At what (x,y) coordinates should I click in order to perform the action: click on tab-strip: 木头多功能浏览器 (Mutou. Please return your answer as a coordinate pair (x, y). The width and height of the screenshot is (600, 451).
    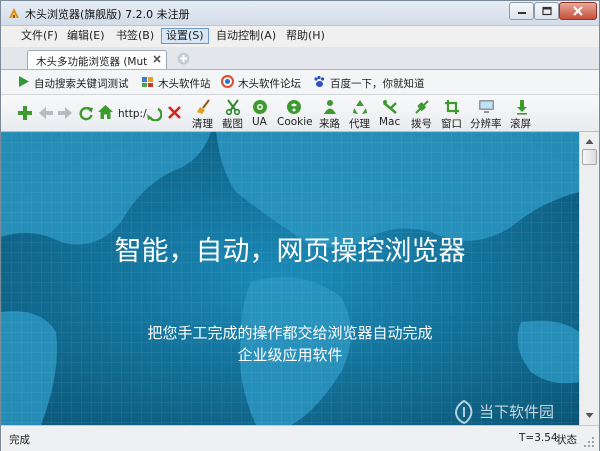
    Looking at the image, I should click on (300, 58).